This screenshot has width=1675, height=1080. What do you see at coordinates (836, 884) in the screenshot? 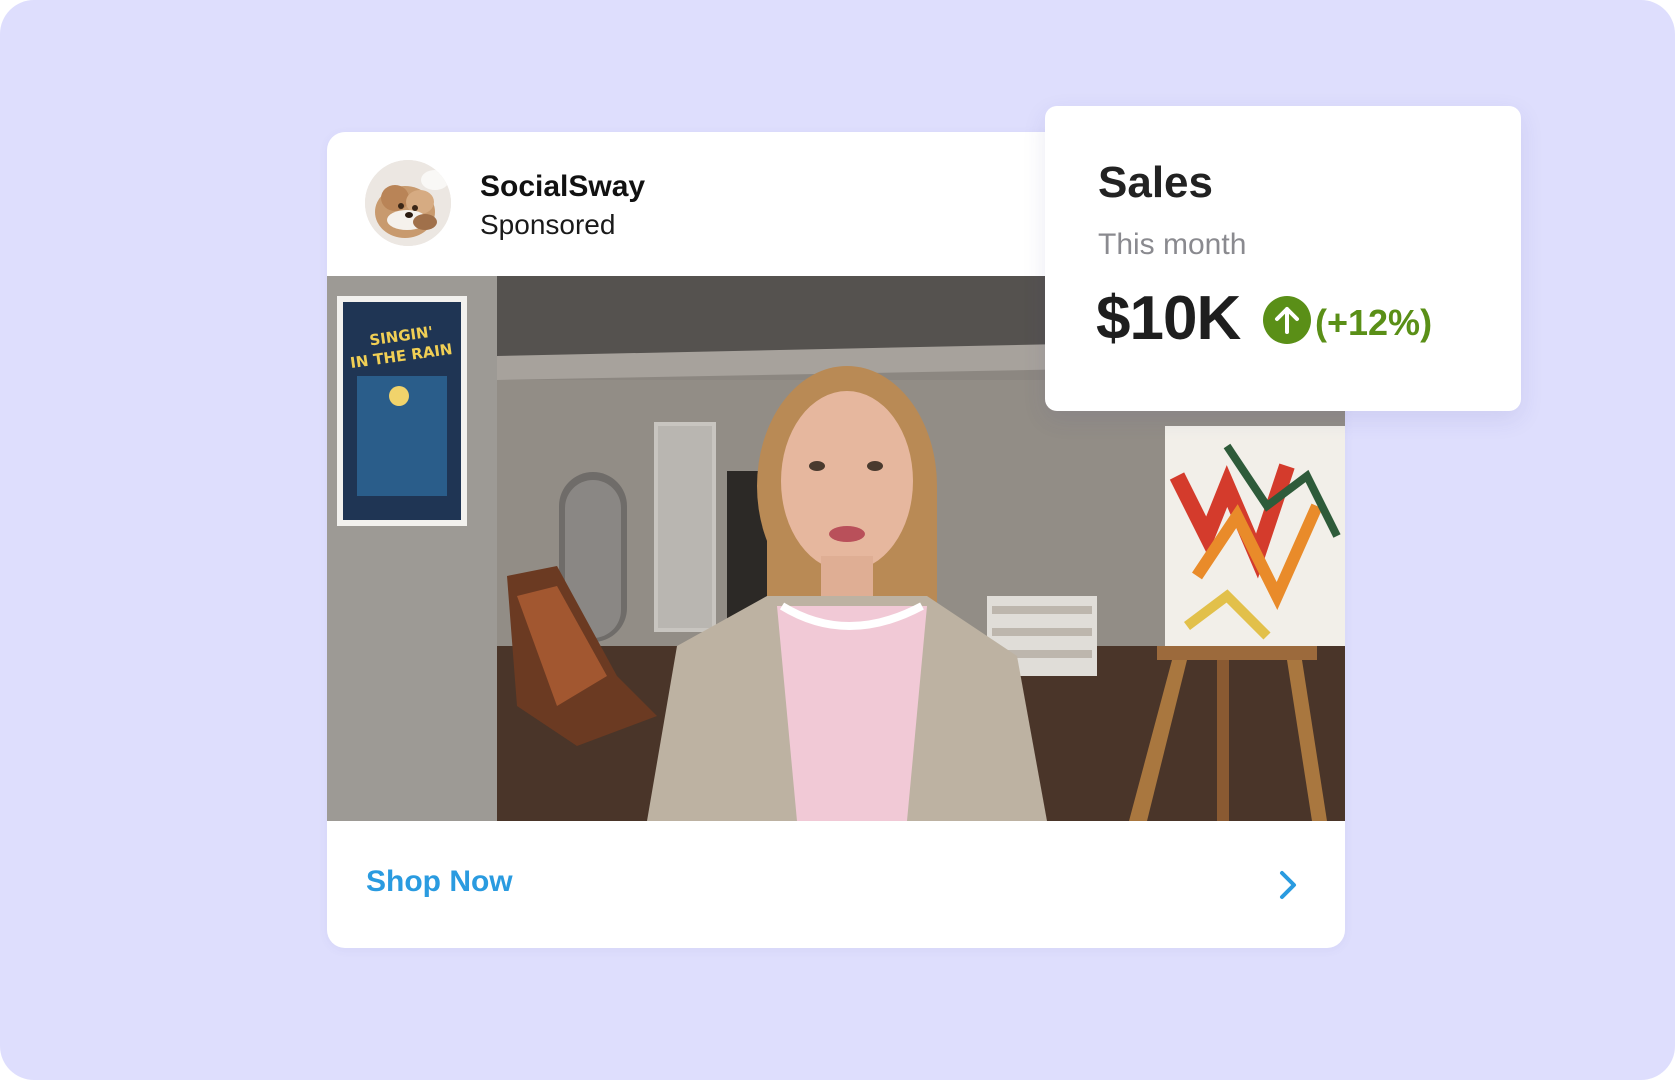
I see `shop-now-button: Shop Now` at bounding box center [836, 884].